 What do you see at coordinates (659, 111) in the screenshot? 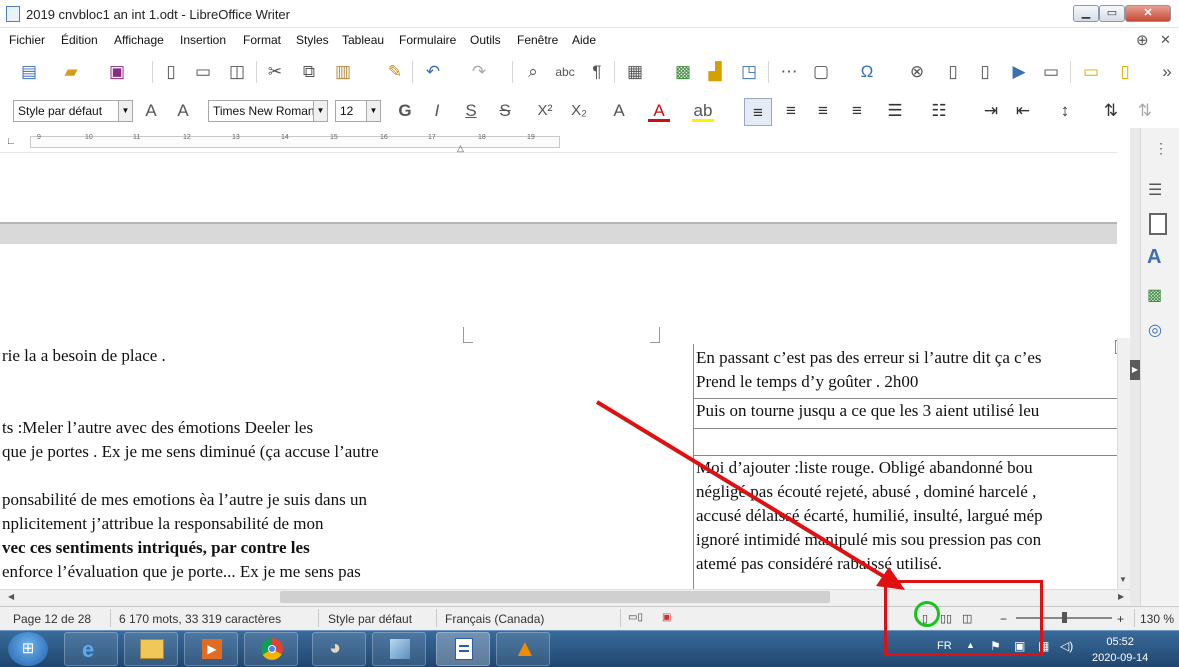
I see `font-color-icon: A` at bounding box center [659, 111].